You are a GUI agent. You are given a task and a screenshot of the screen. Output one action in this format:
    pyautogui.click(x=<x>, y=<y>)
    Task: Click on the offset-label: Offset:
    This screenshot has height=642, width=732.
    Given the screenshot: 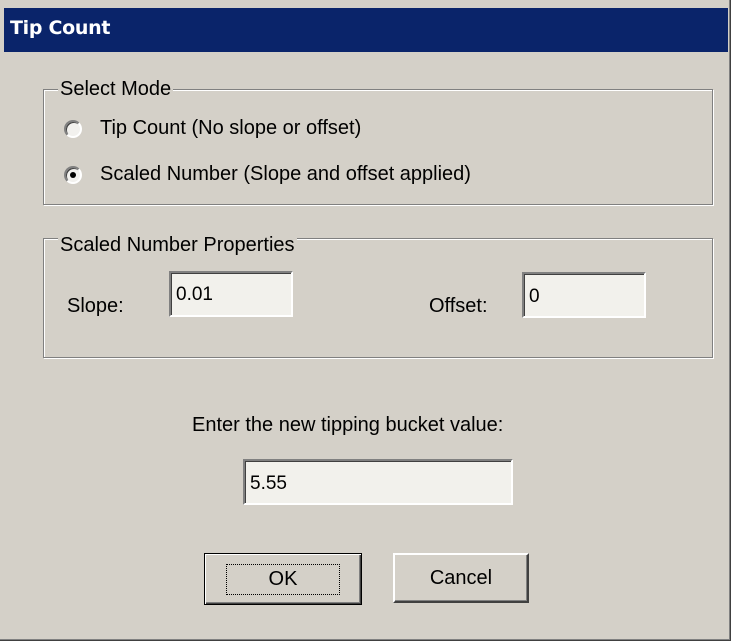 What is the action you would take?
    pyautogui.click(x=458, y=306)
    